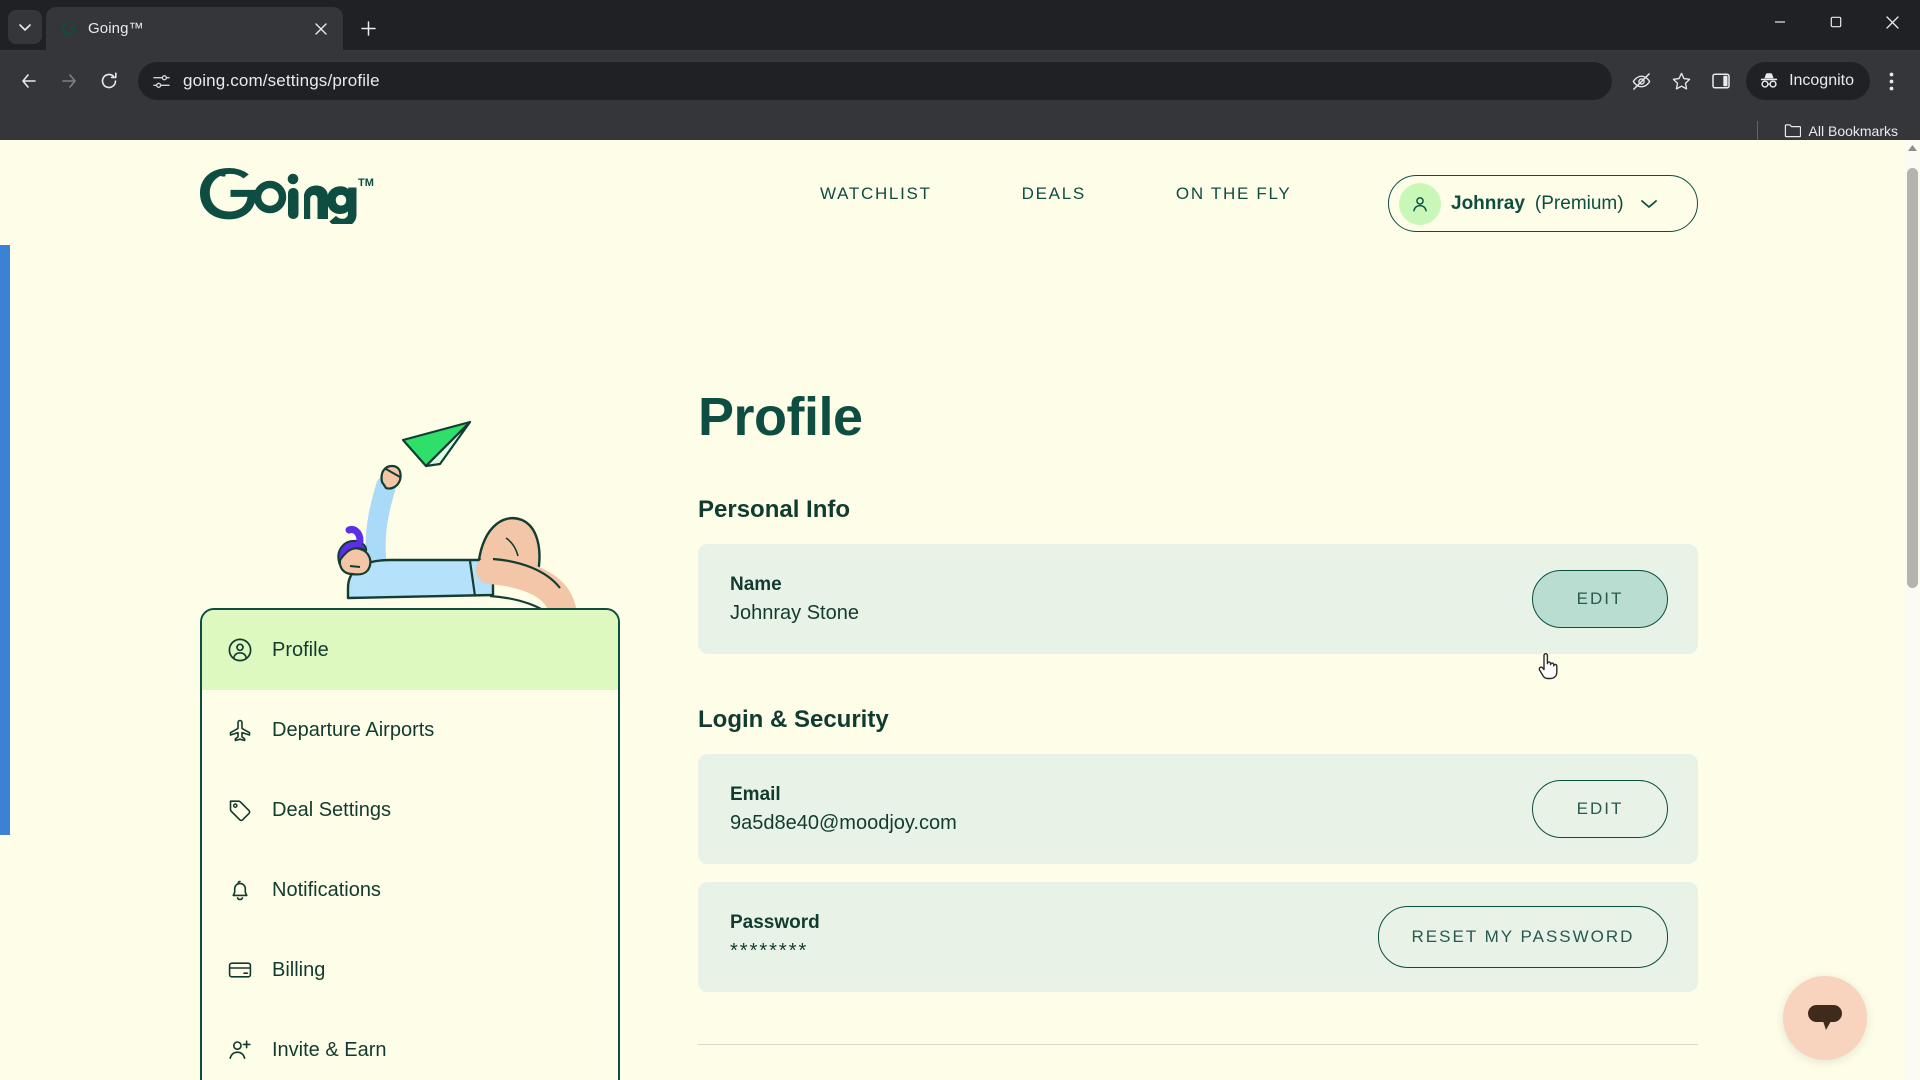 The image size is (1920, 1080). I want to click on tab-search-button, so click(25, 27).